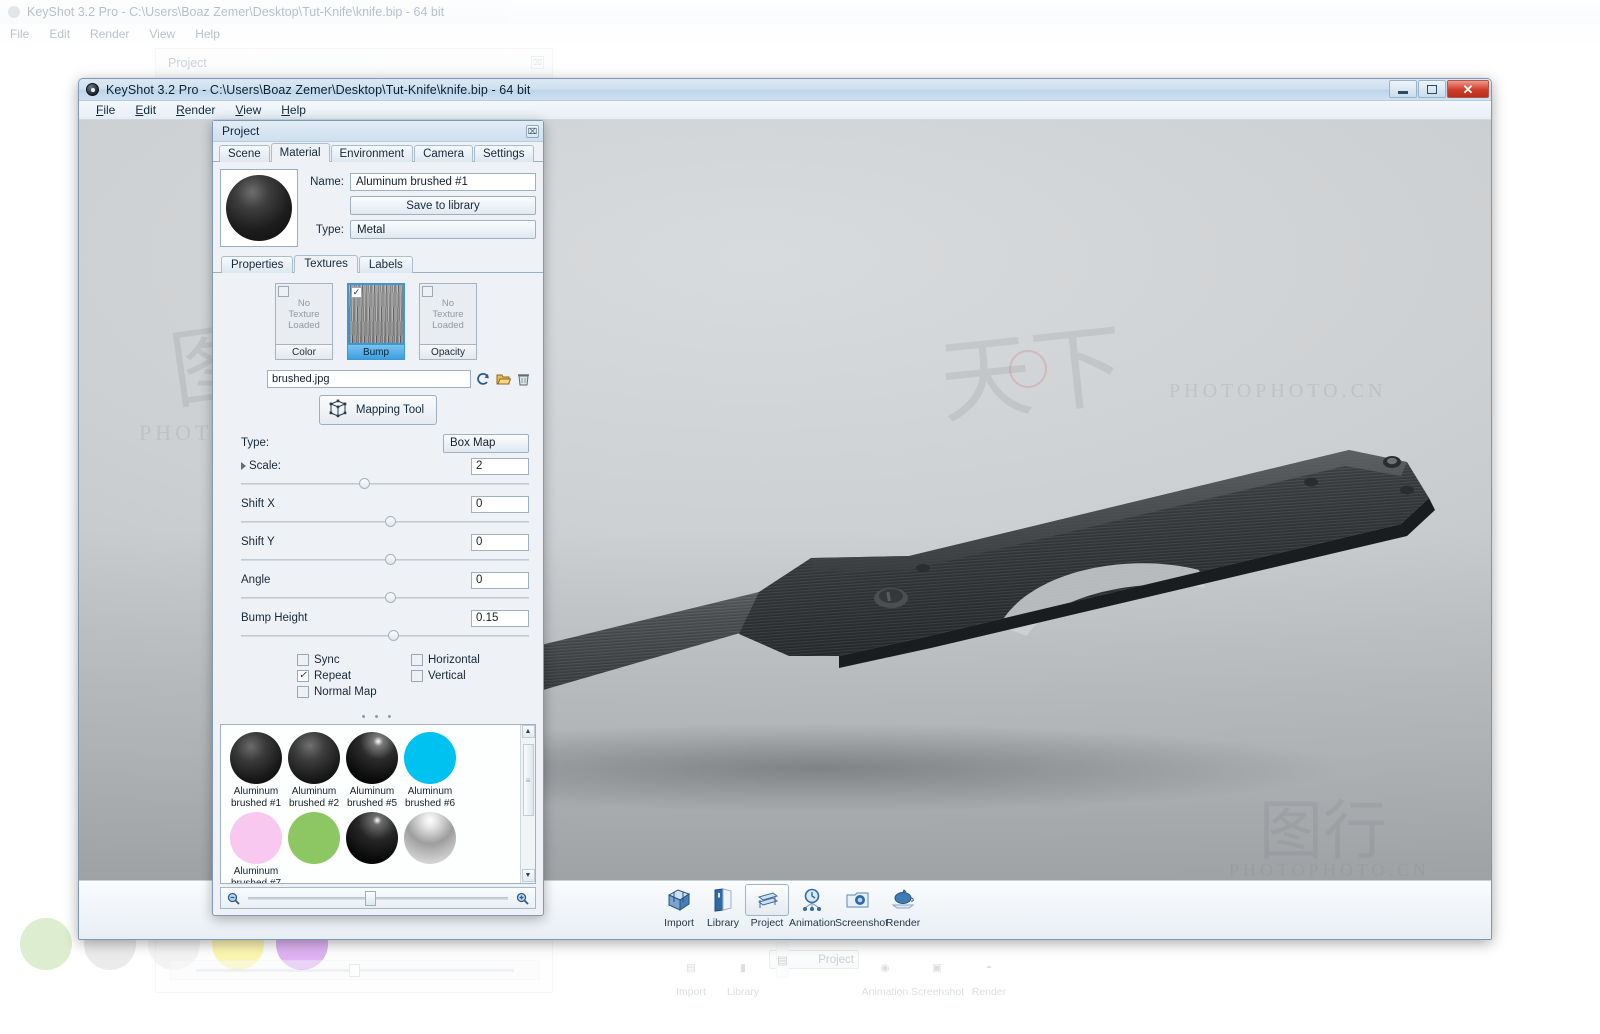 The height and width of the screenshot is (1034, 1600). I want to click on bump-enable-checkbox: ✓, so click(356, 292).